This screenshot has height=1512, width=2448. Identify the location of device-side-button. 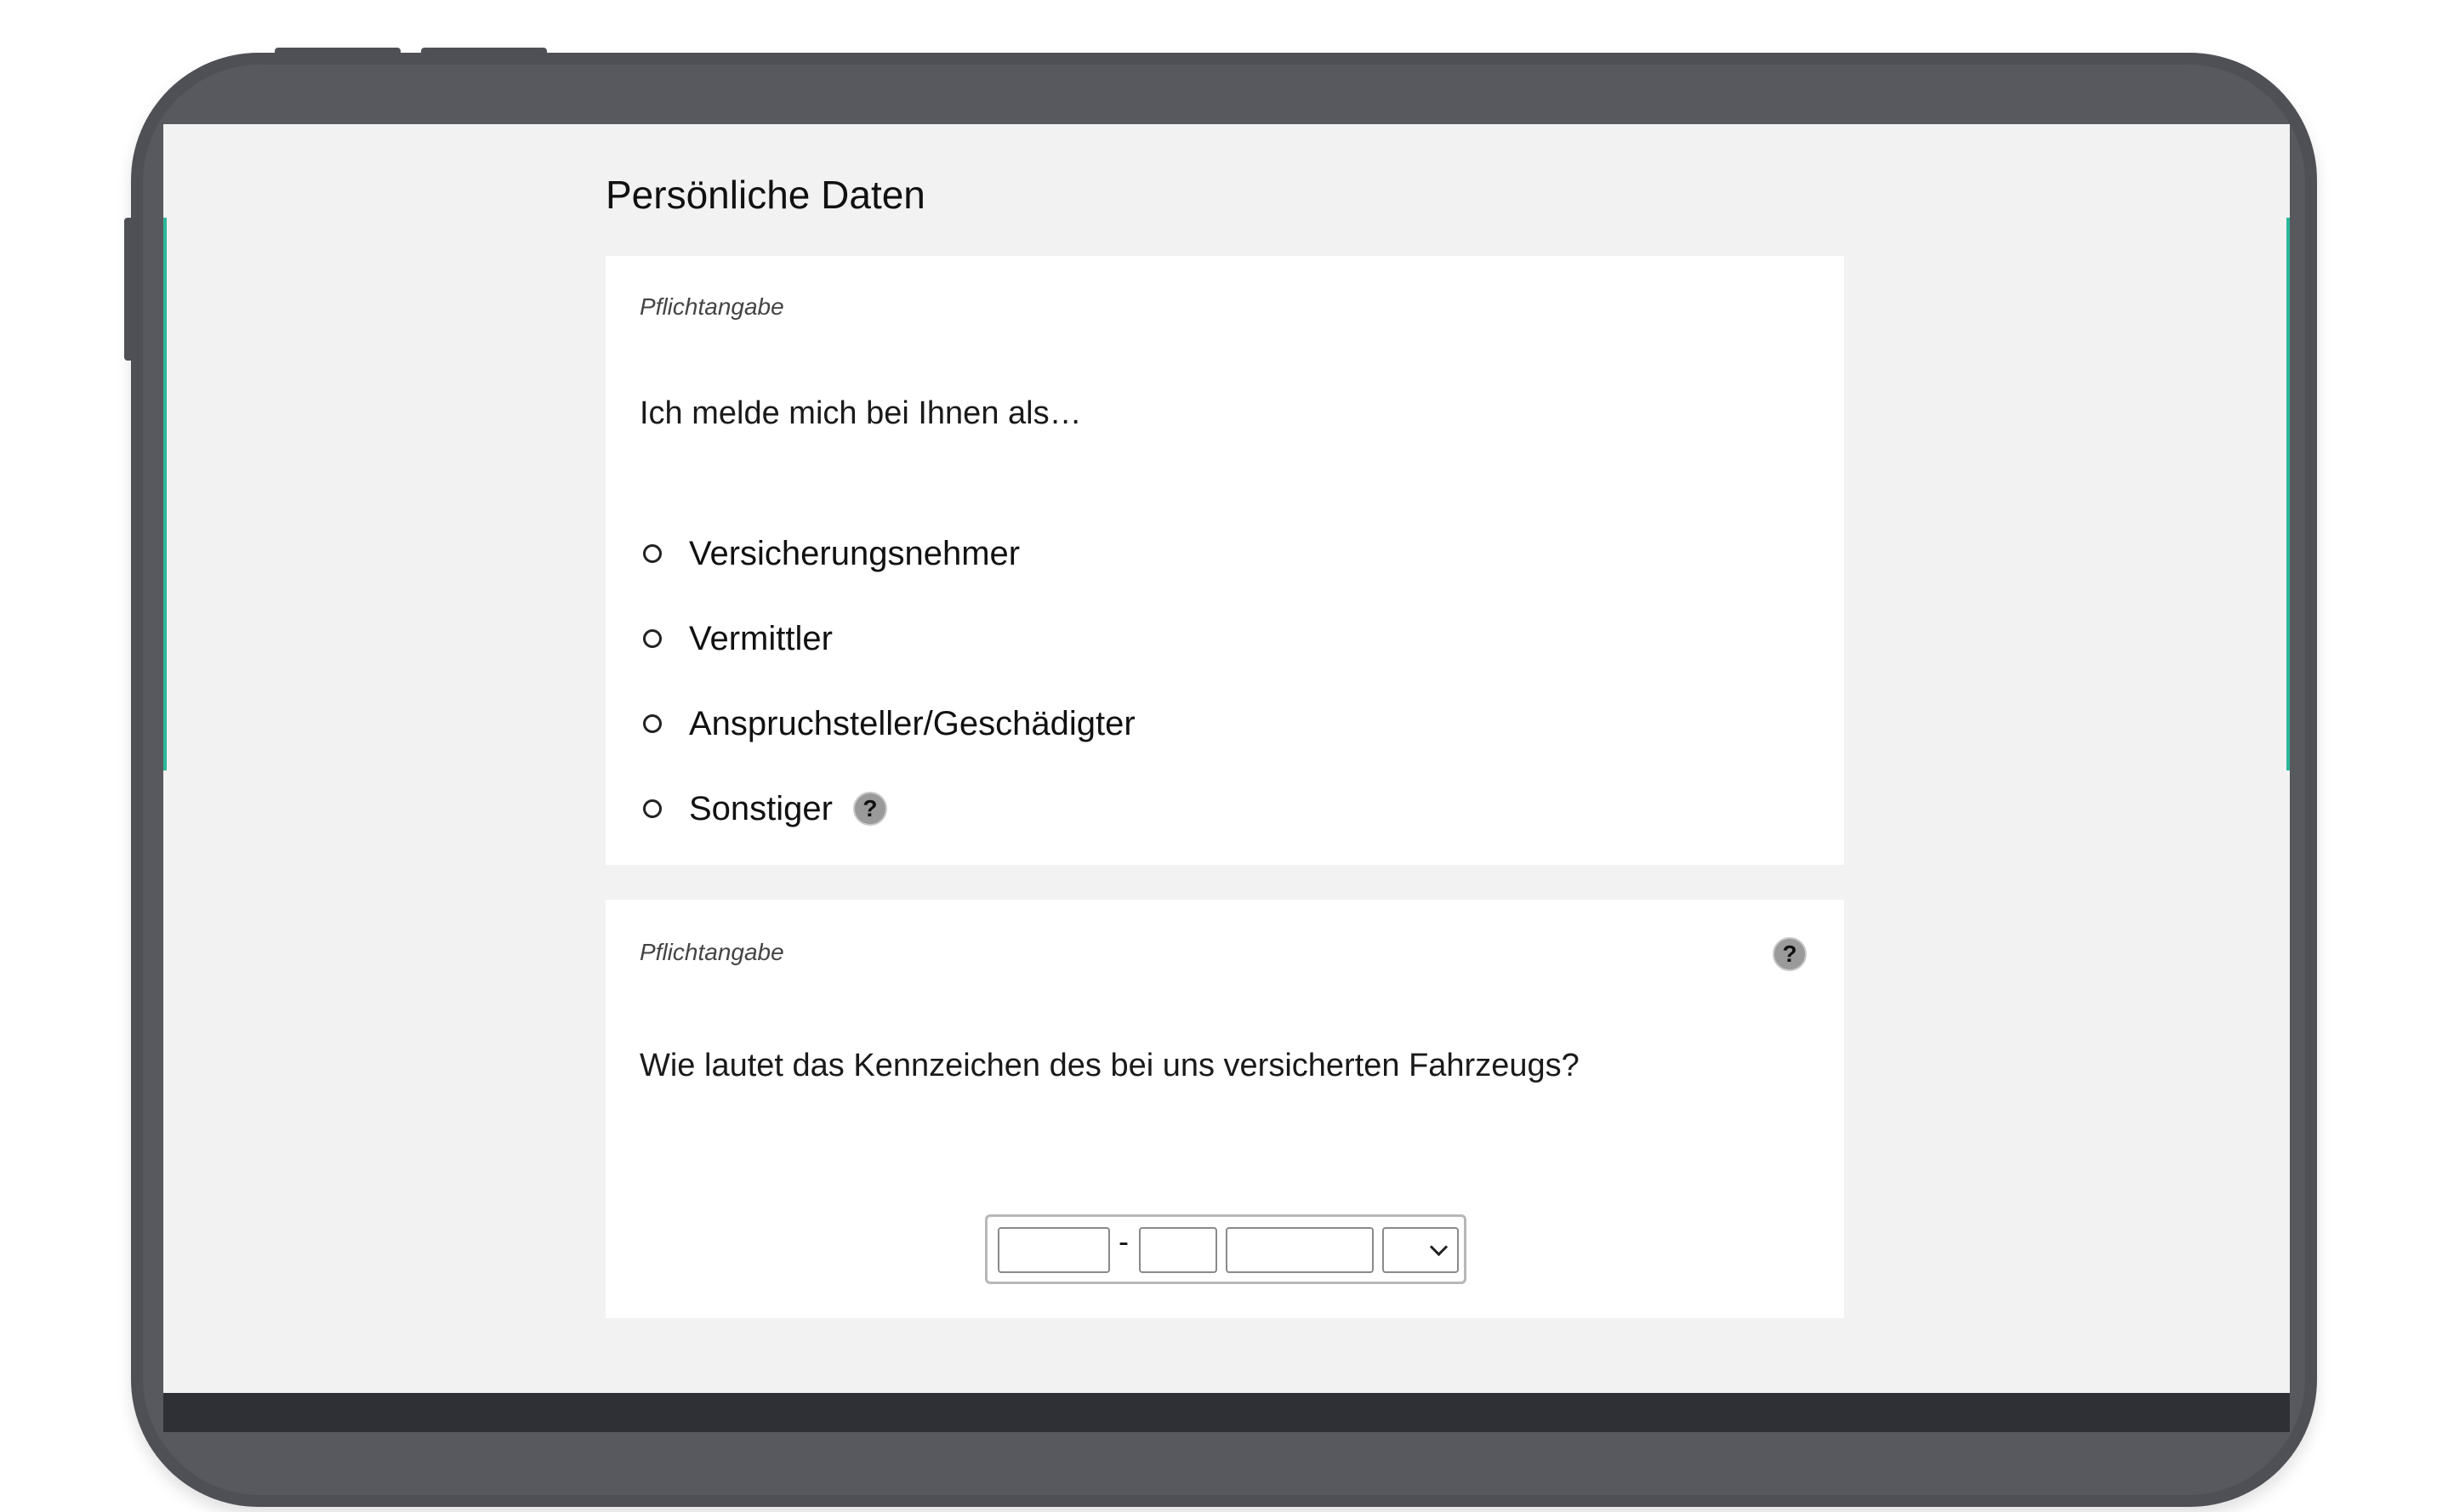
(129, 289).